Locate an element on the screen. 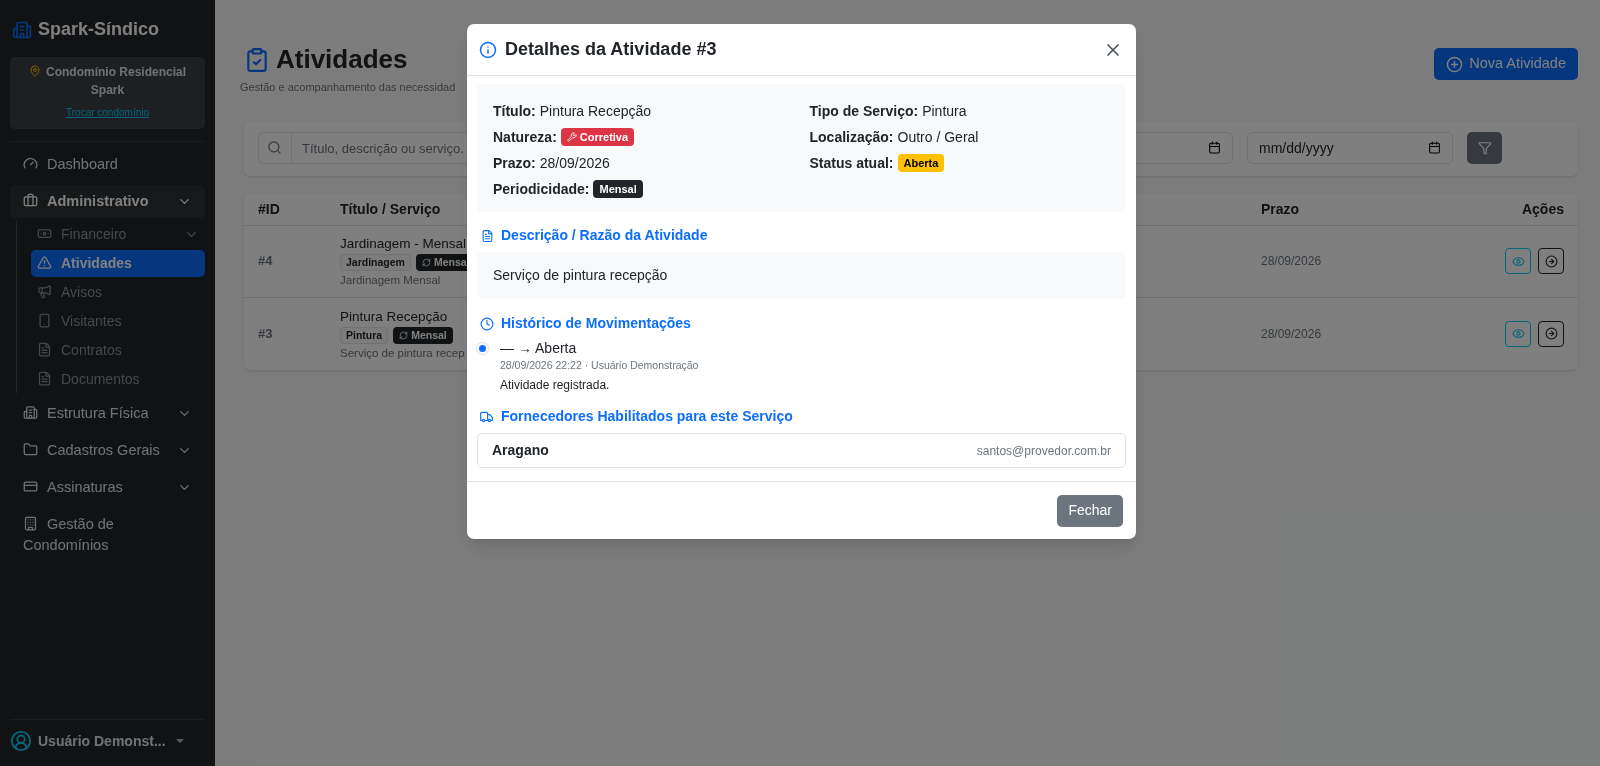 The height and width of the screenshot is (766, 1600). page-subtitle: Gestão e acompanhamento das necessidad is located at coordinates (348, 87).